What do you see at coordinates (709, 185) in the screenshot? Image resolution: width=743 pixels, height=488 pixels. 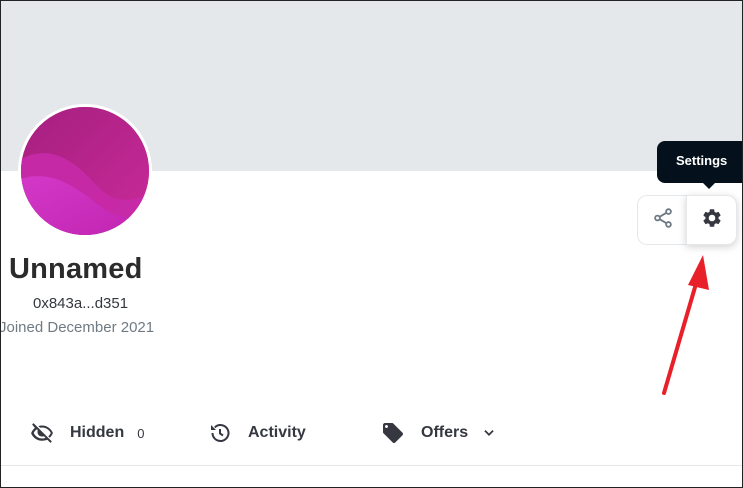 I see `tooltip-pointer` at bounding box center [709, 185].